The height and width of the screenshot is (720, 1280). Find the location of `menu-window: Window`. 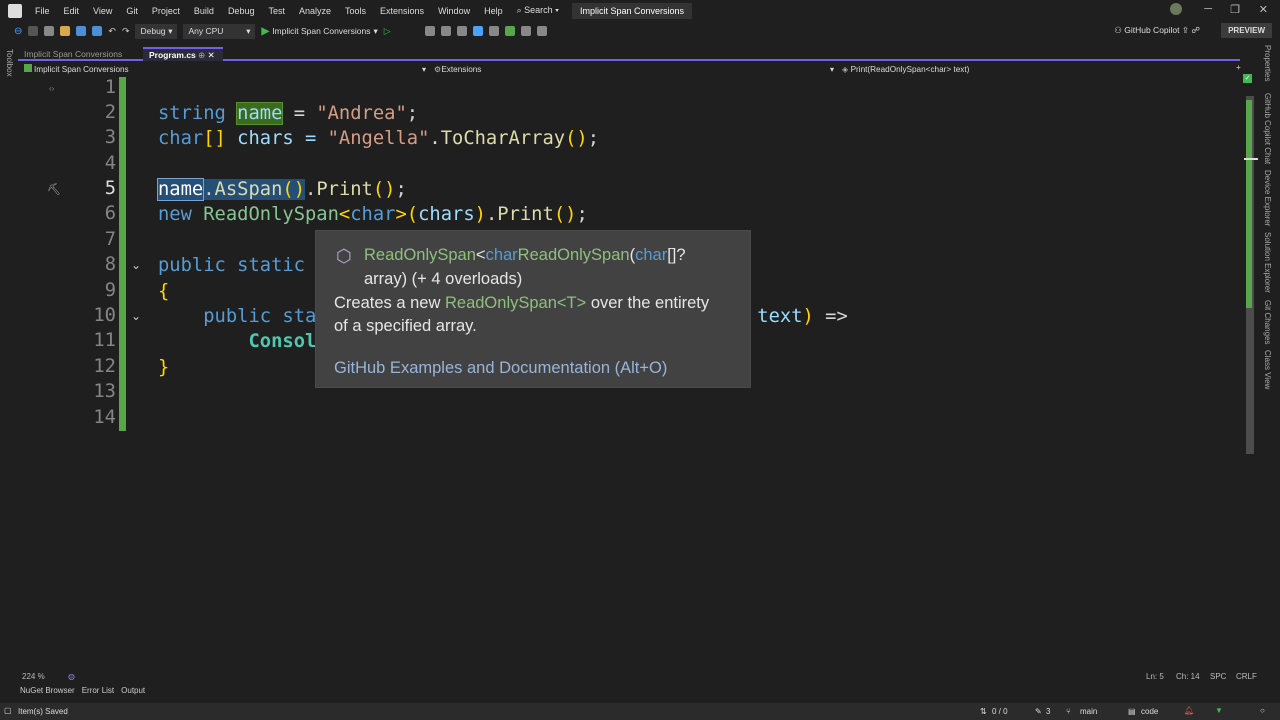

menu-window: Window is located at coordinates (454, 11).